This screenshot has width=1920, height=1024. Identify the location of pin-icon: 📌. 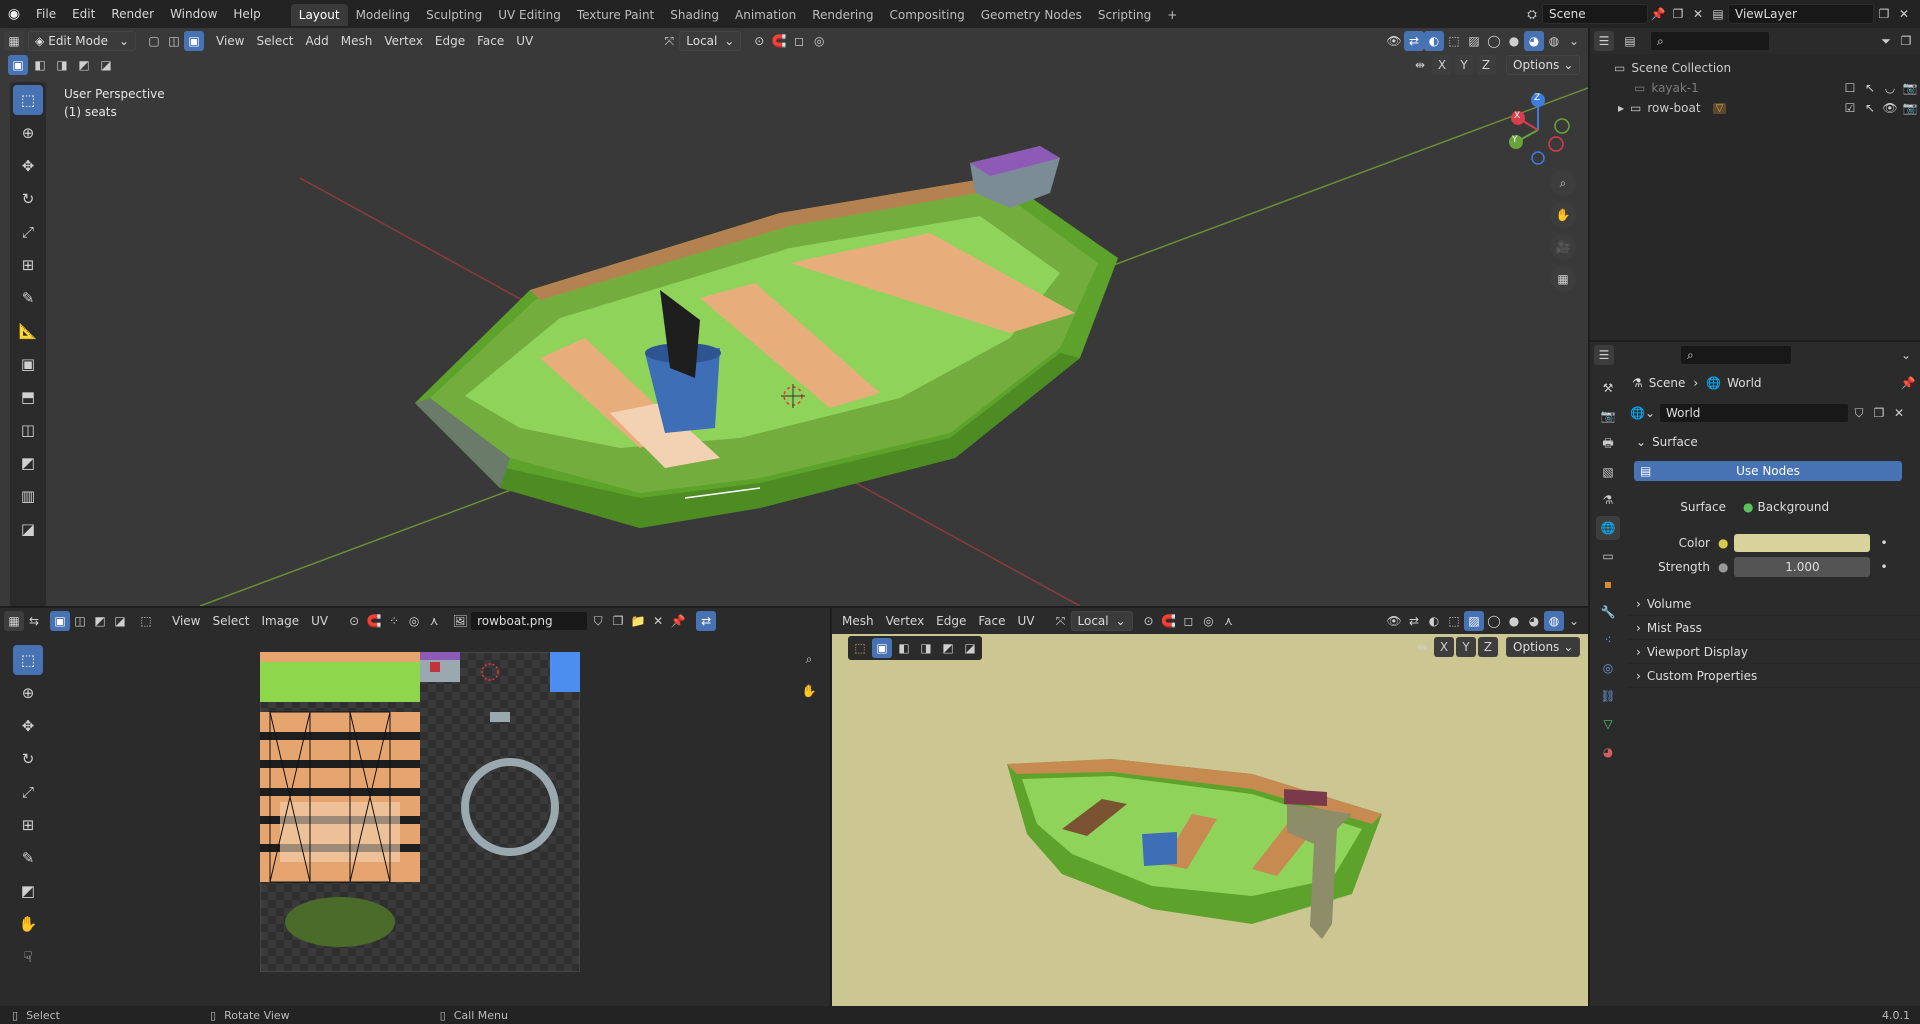
(1908, 383).